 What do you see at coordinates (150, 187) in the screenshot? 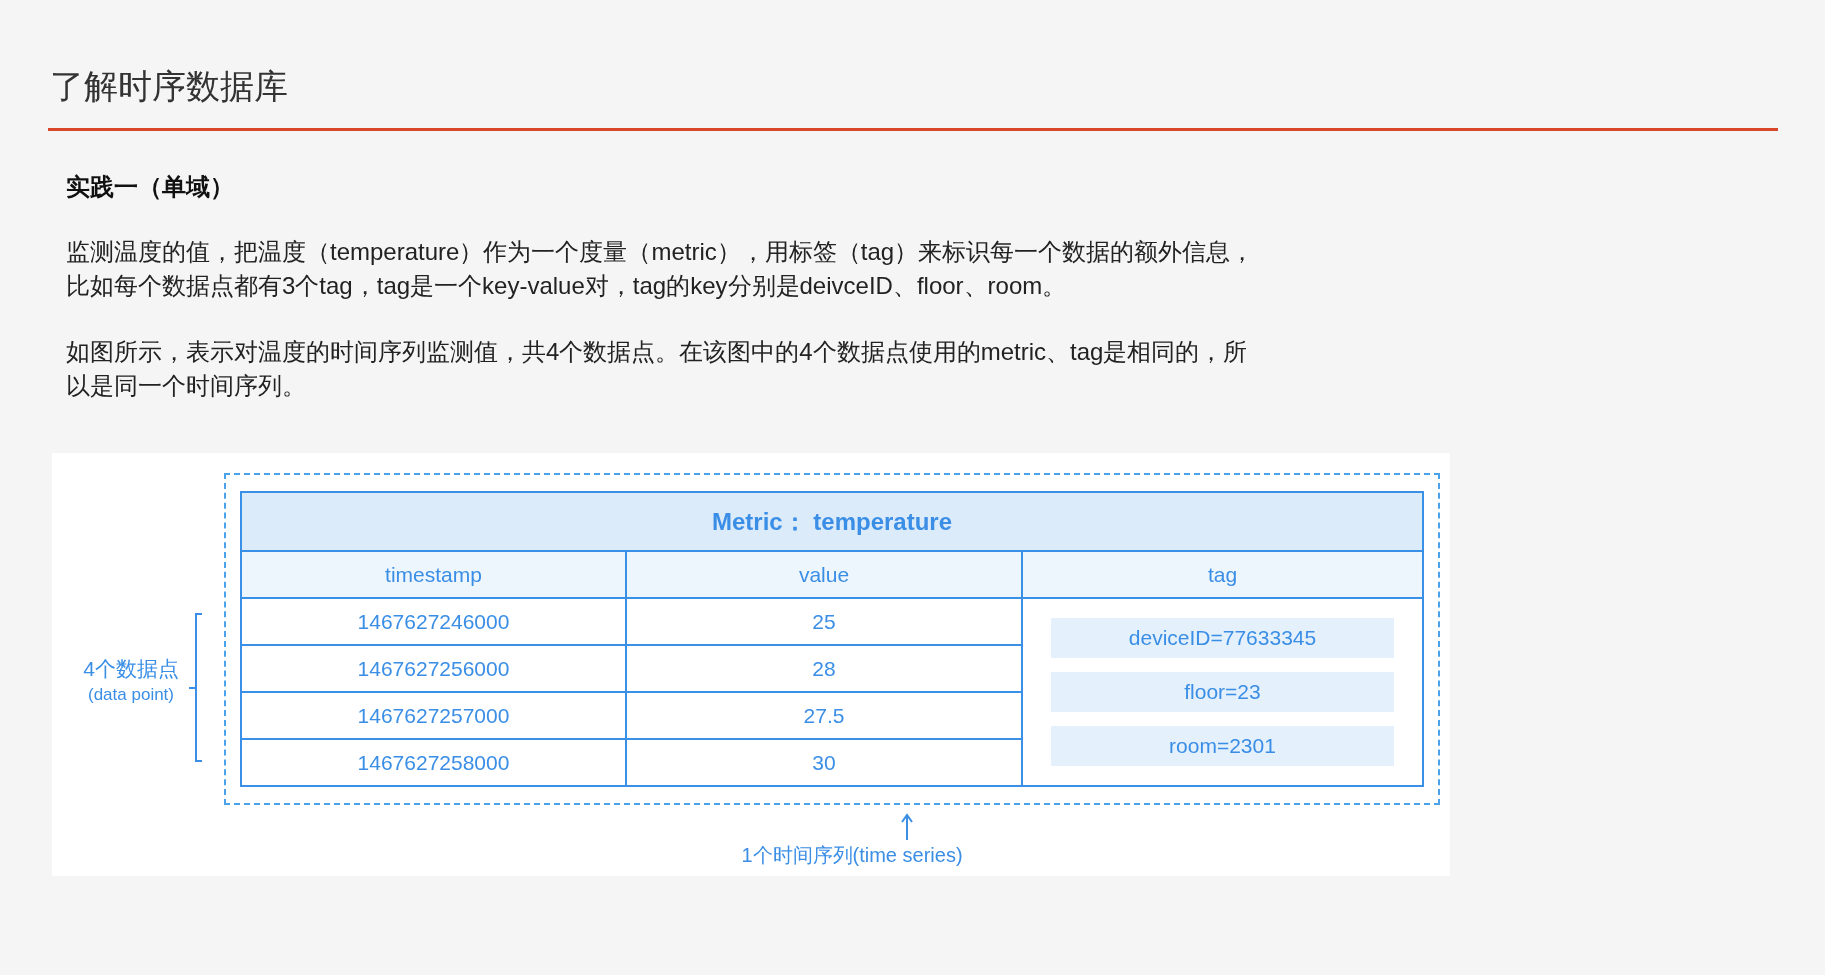
I see `section-heading: 实践一（单域）` at bounding box center [150, 187].